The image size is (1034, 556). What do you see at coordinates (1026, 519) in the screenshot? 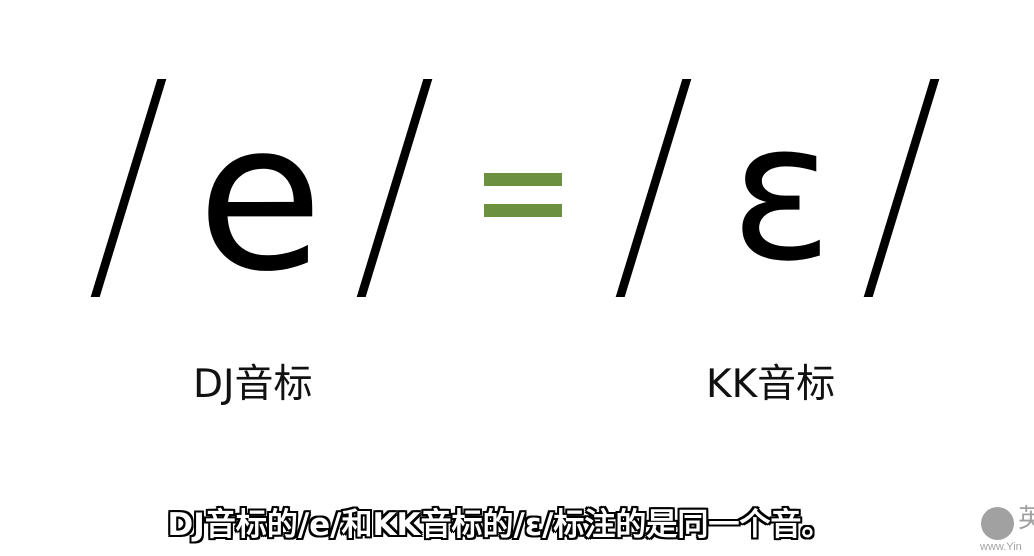
I see `watermark-glyph: 英` at bounding box center [1026, 519].